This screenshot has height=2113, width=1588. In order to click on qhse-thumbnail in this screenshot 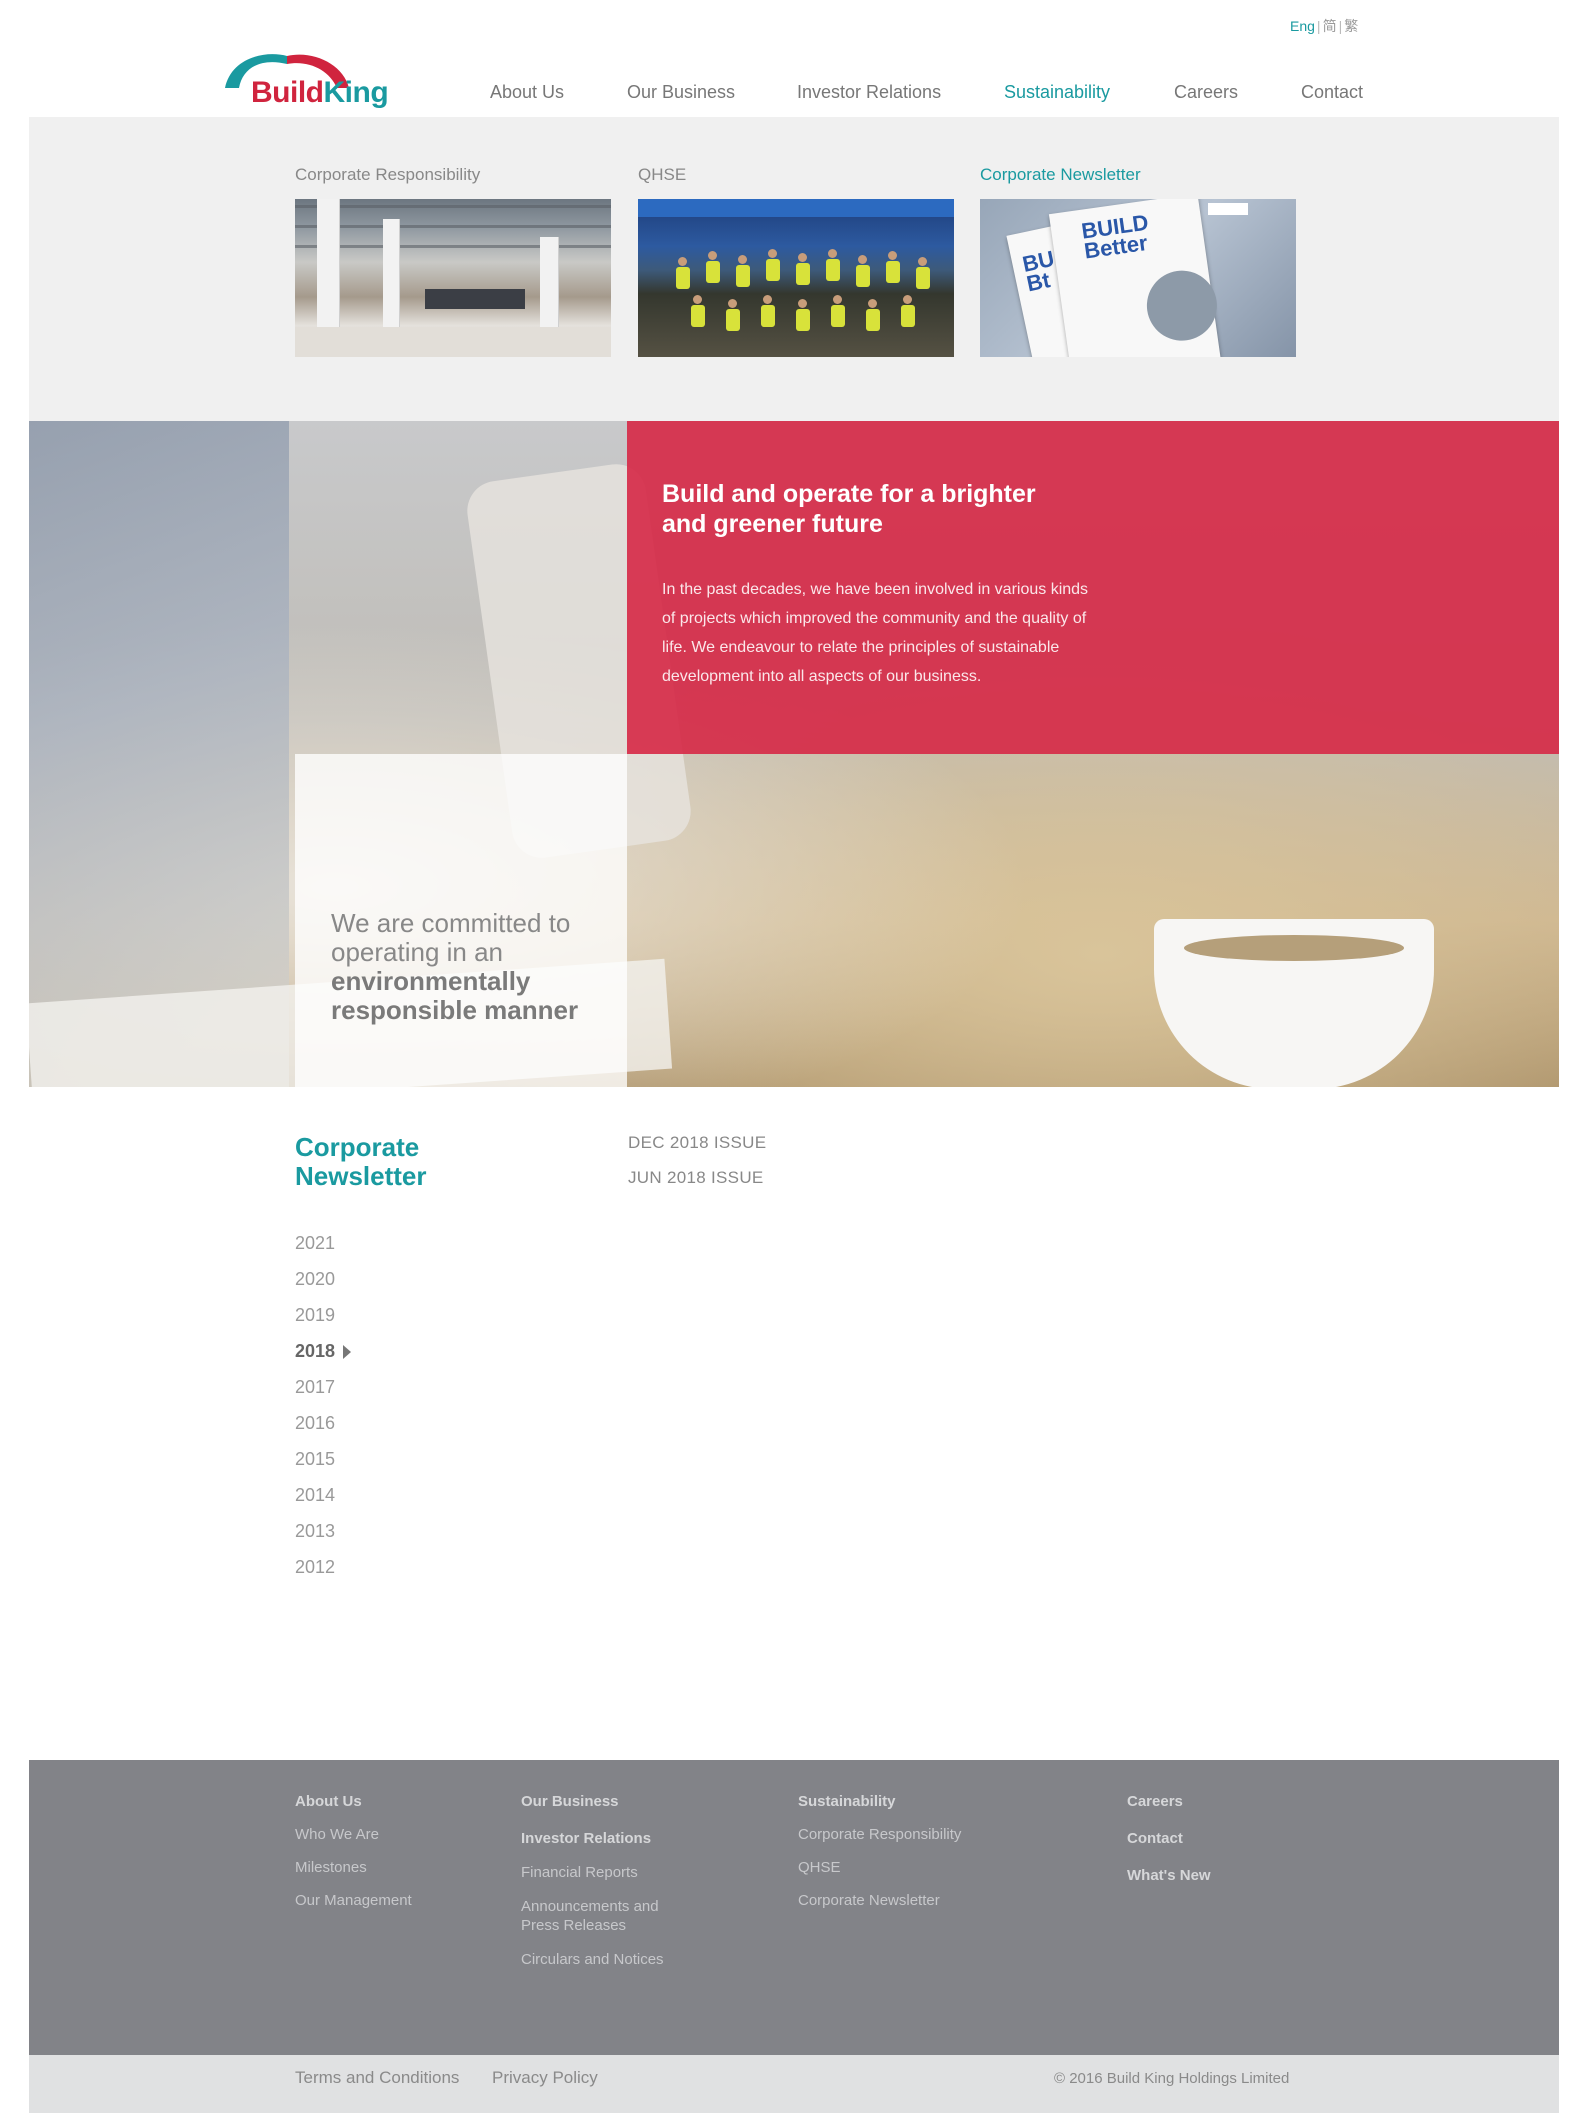, I will do `click(796, 278)`.